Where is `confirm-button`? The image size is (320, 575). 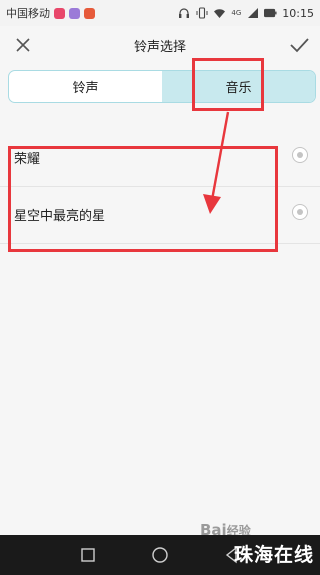
confirm-button is located at coordinates (299, 45).